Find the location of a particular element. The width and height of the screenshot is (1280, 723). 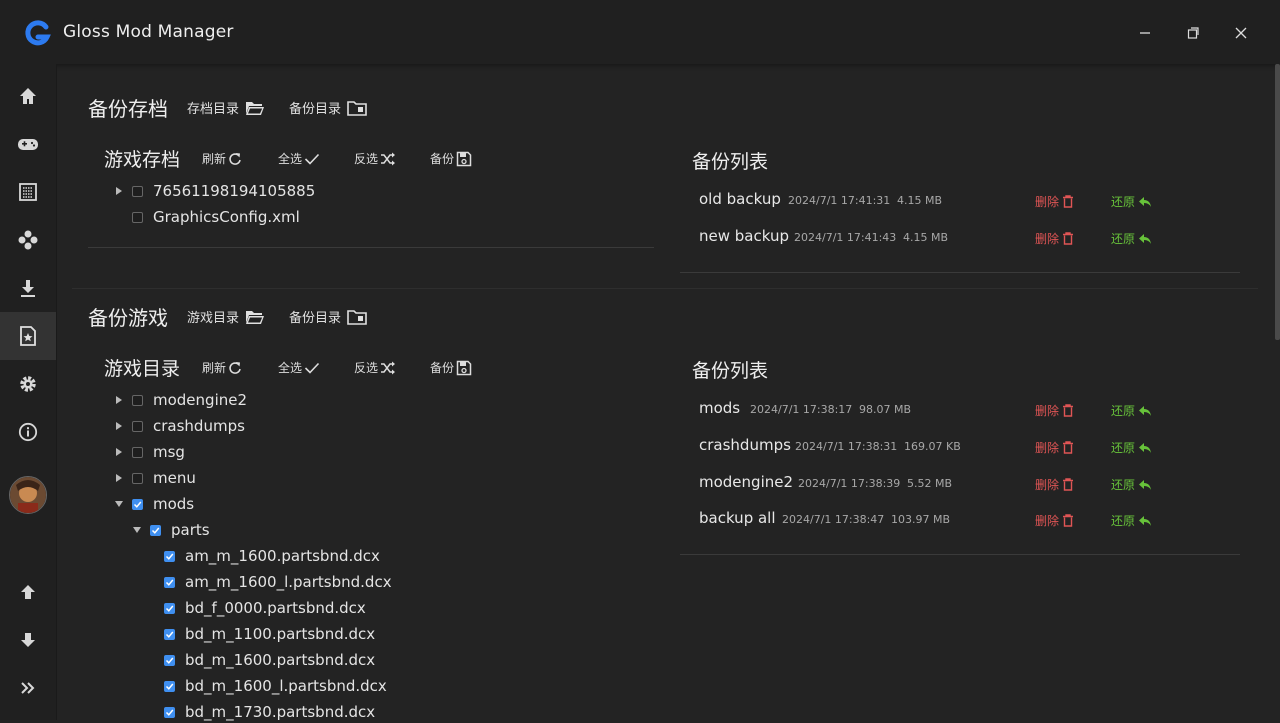

backup-size: 5.52 MB is located at coordinates (930, 483).